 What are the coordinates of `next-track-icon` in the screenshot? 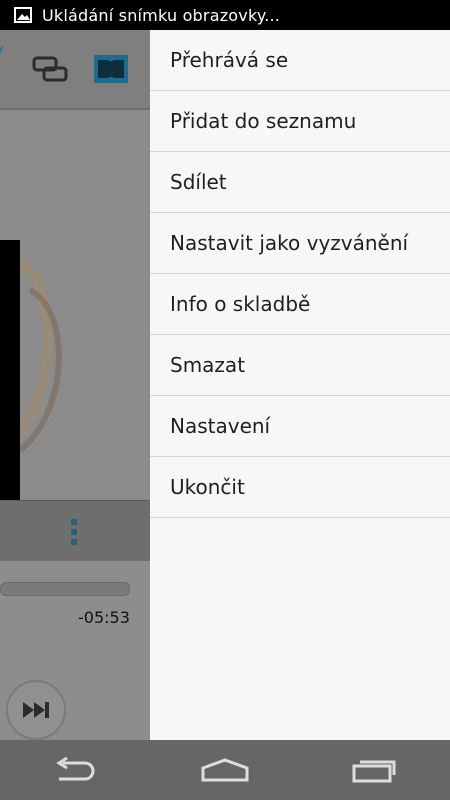 It's located at (36, 710).